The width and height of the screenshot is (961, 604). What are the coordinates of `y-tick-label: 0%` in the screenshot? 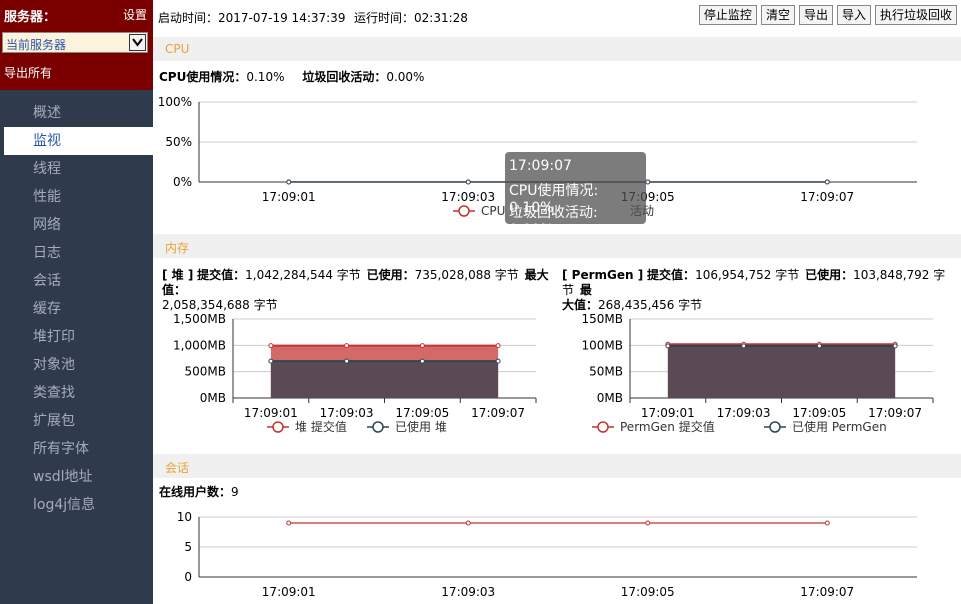 It's located at (182, 182).